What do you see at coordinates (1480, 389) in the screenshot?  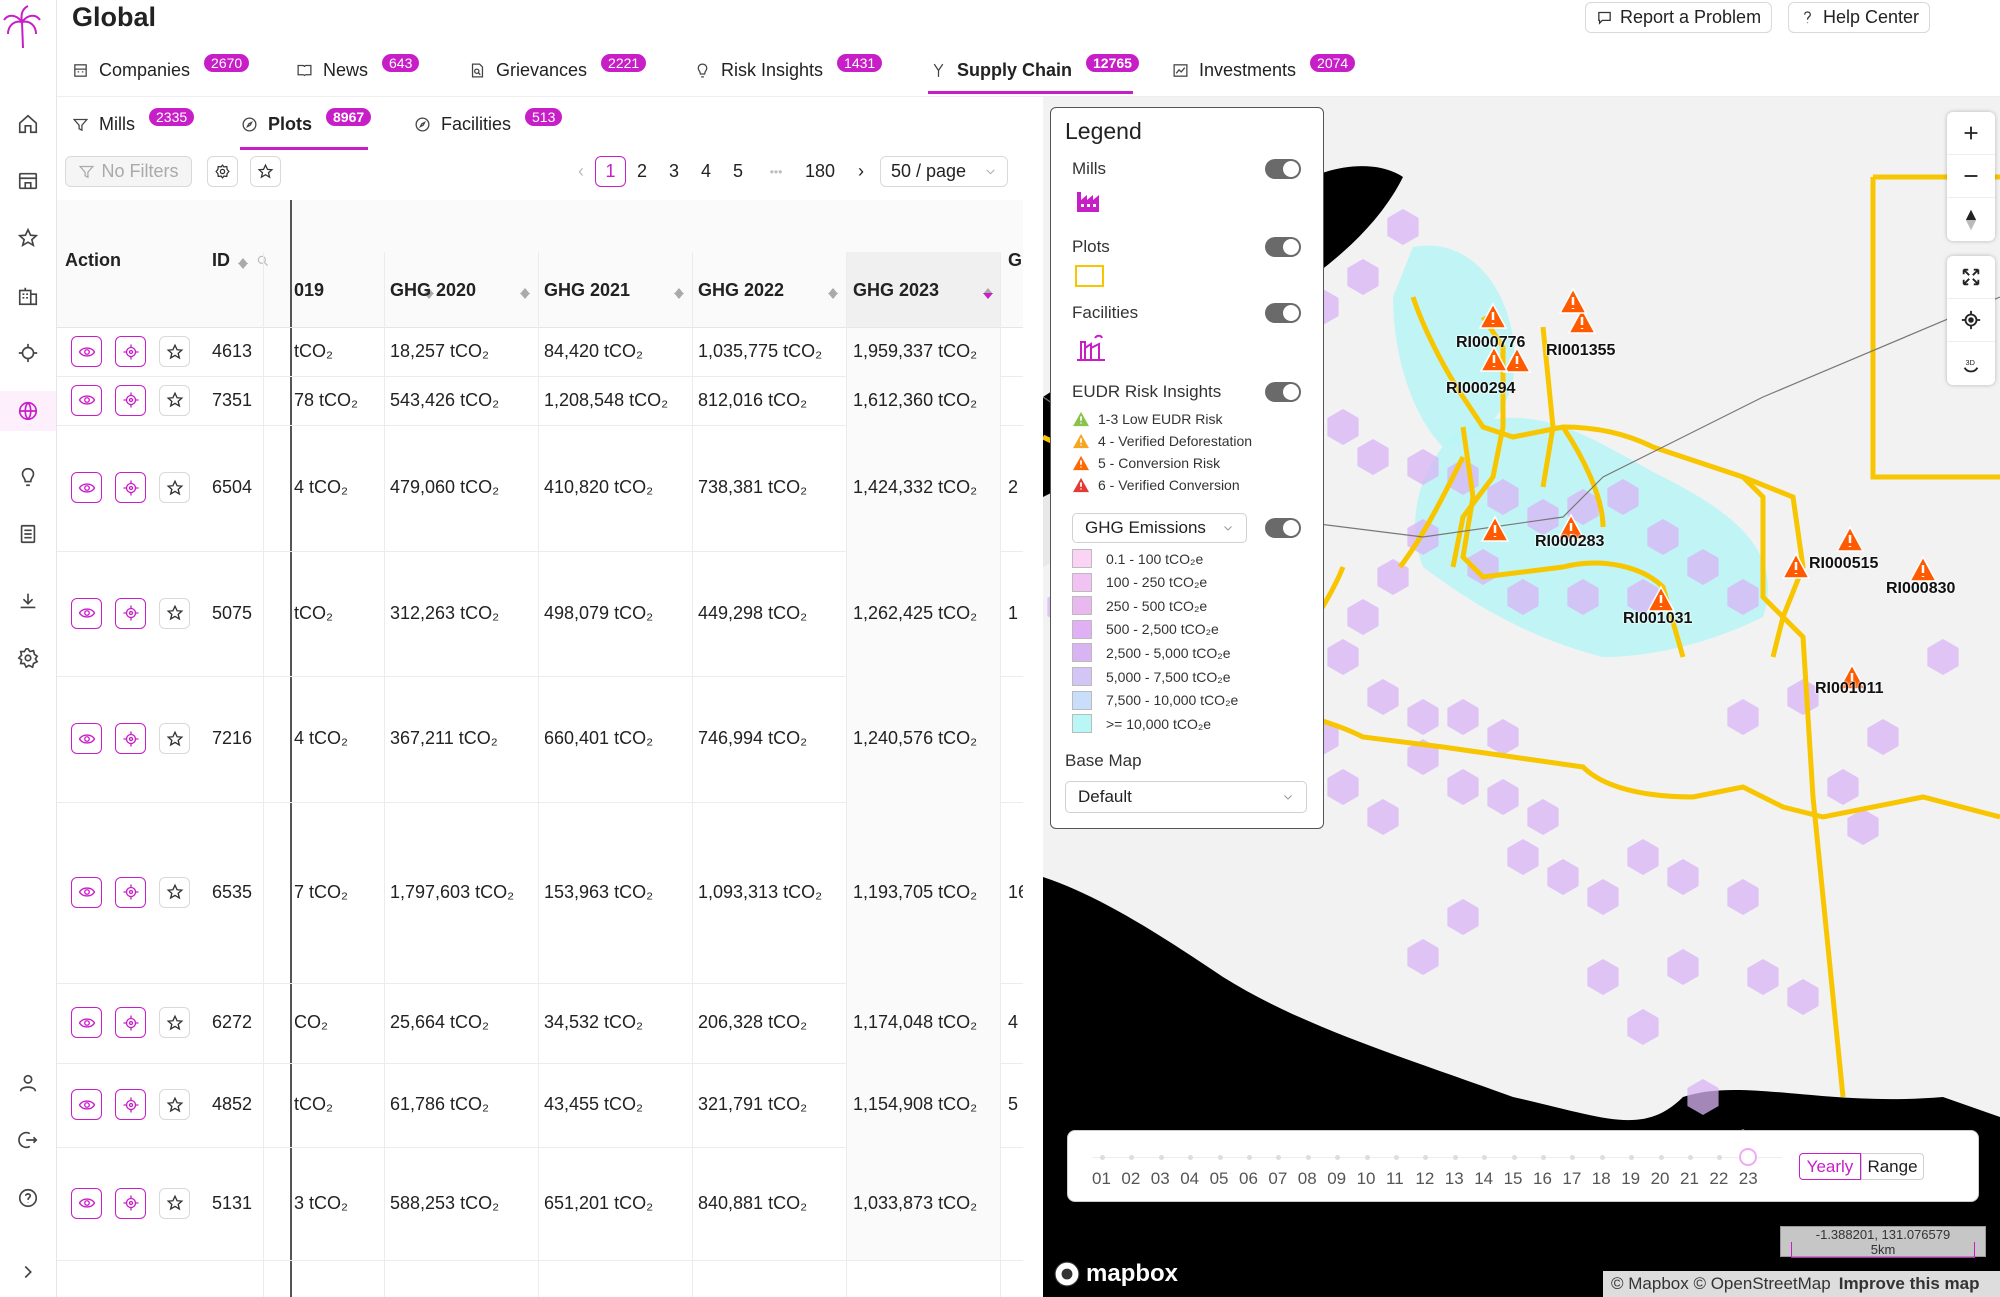 I see `risk-marker-label: RI000294` at bounding box center [1480, 389].